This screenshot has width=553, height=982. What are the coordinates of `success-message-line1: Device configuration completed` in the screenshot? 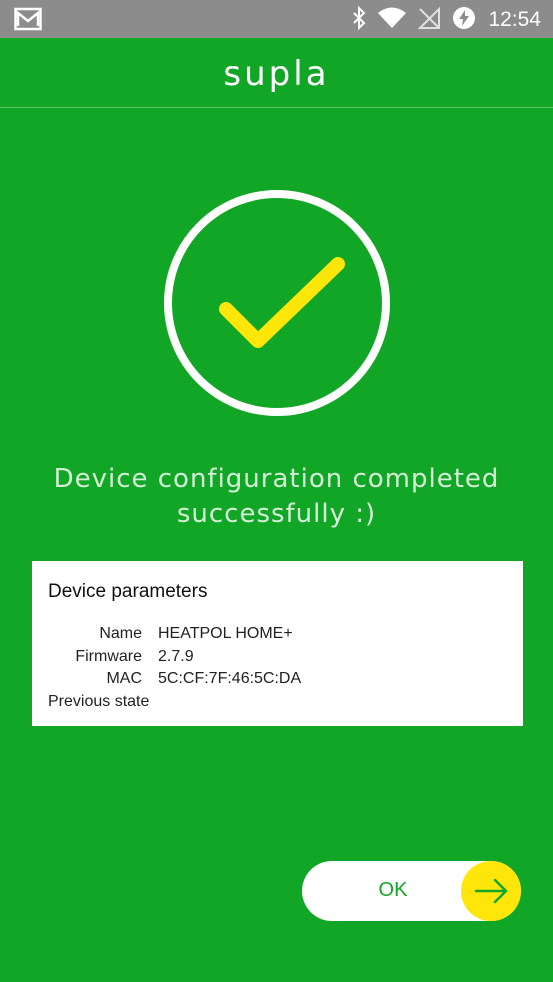 It's located at (276, 479).